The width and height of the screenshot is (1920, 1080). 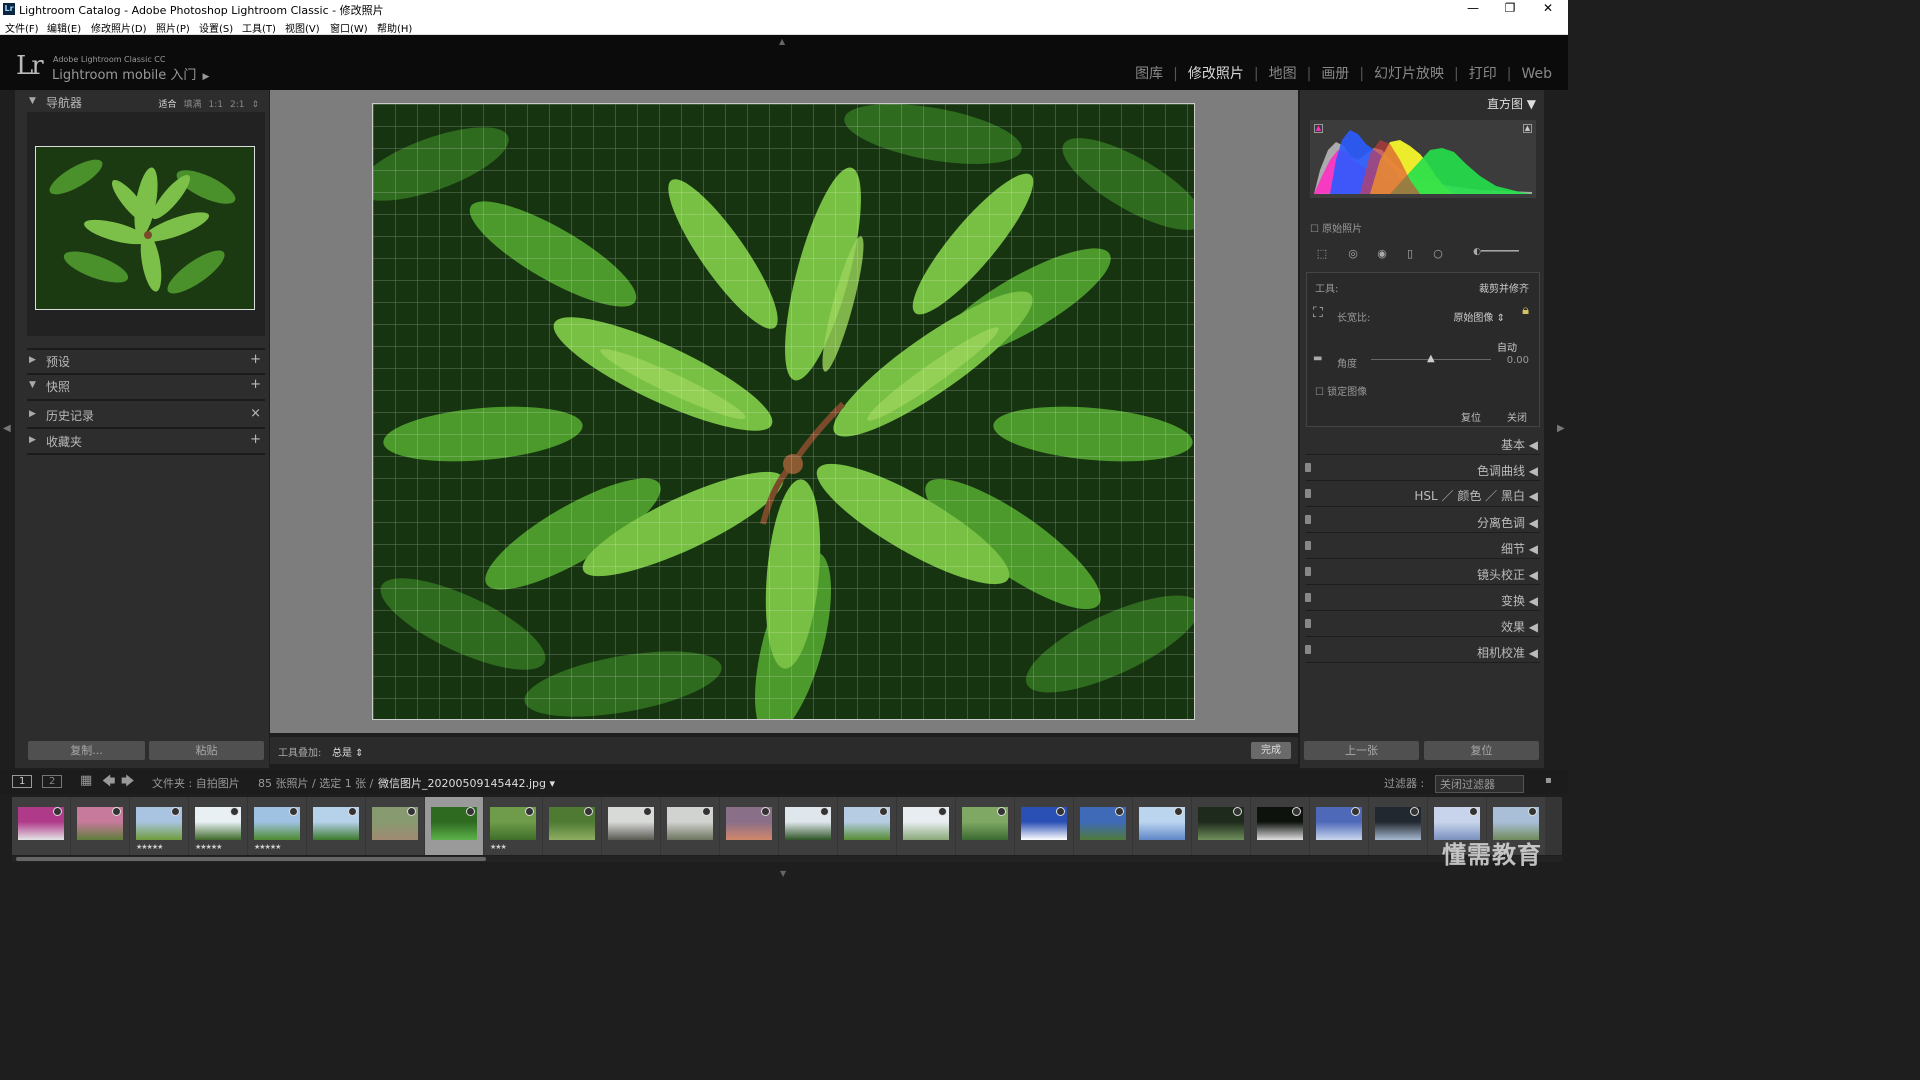 What do you see at coordinates (146, 361) in the screenshot?
I see `presets-header: ▶ 预设 +` at bounding box center [146, 361].